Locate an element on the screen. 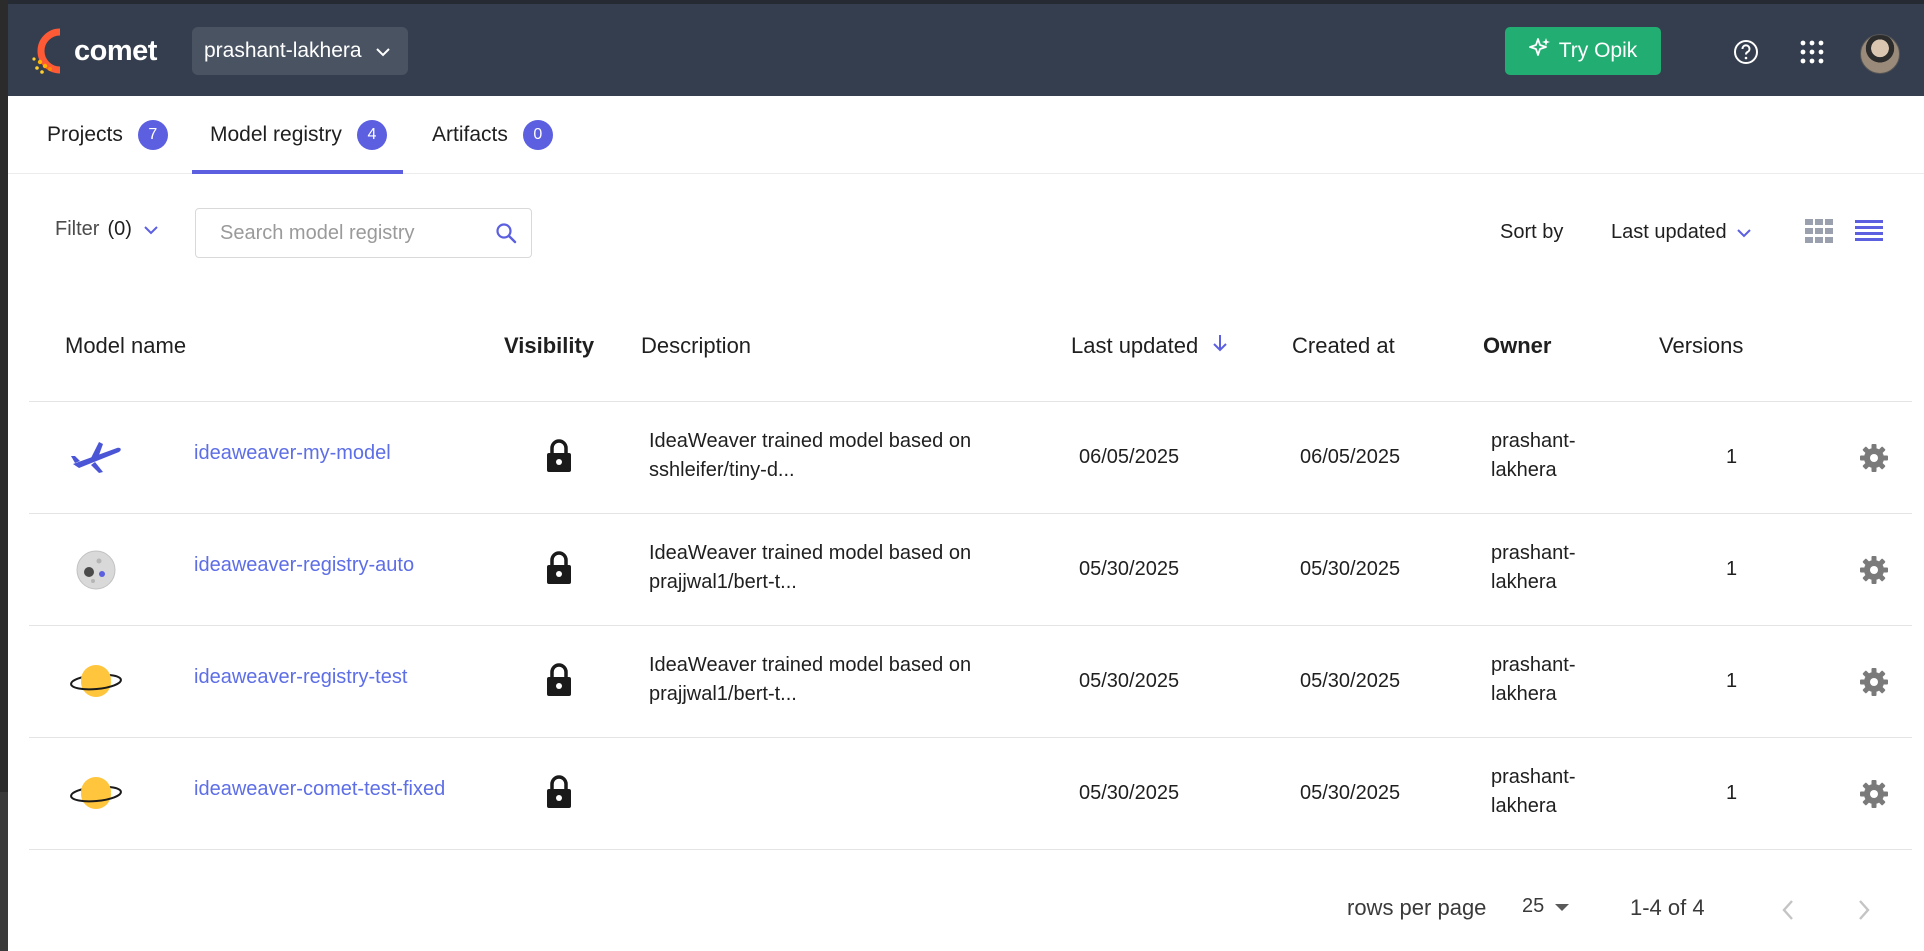 This screenshot has width=1924, height=951. tab-bar: Projects 7 Model registry 4 Artifacts 0 is located at coordinates (966, 135).